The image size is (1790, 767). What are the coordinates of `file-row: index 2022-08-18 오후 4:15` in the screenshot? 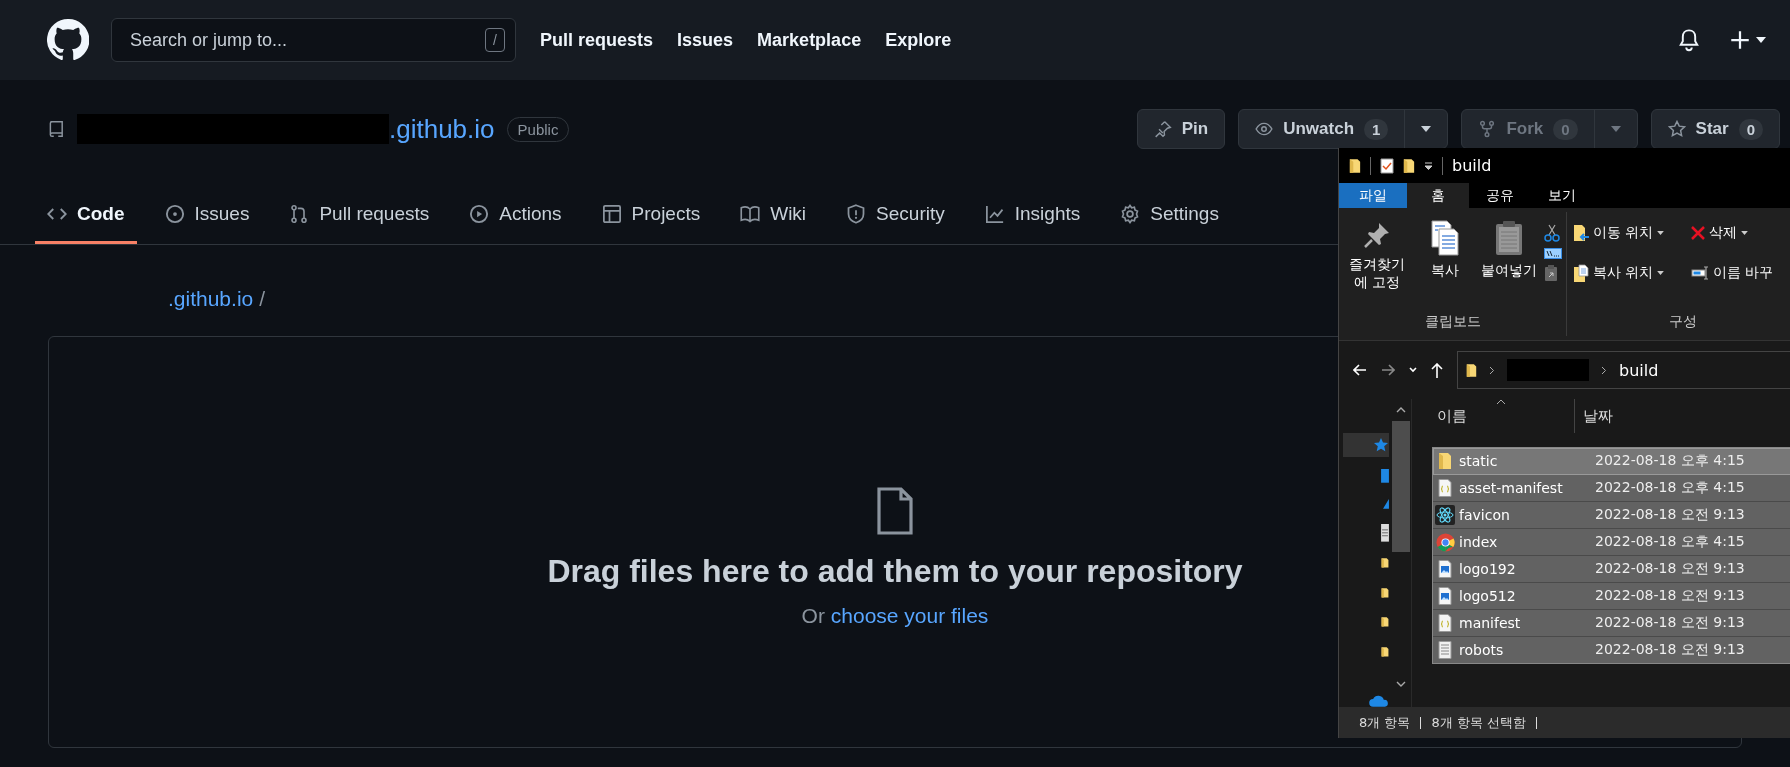 It's located at (1611, 542).